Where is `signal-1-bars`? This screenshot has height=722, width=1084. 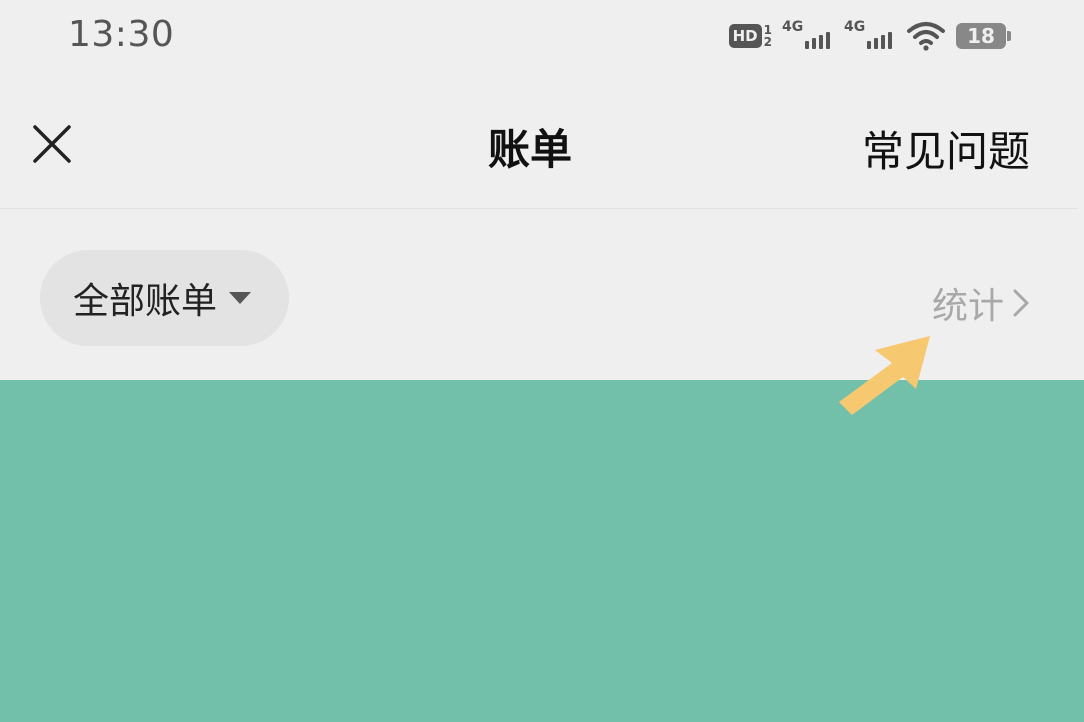 signal-1-bars is located at coordinates (817, 40).